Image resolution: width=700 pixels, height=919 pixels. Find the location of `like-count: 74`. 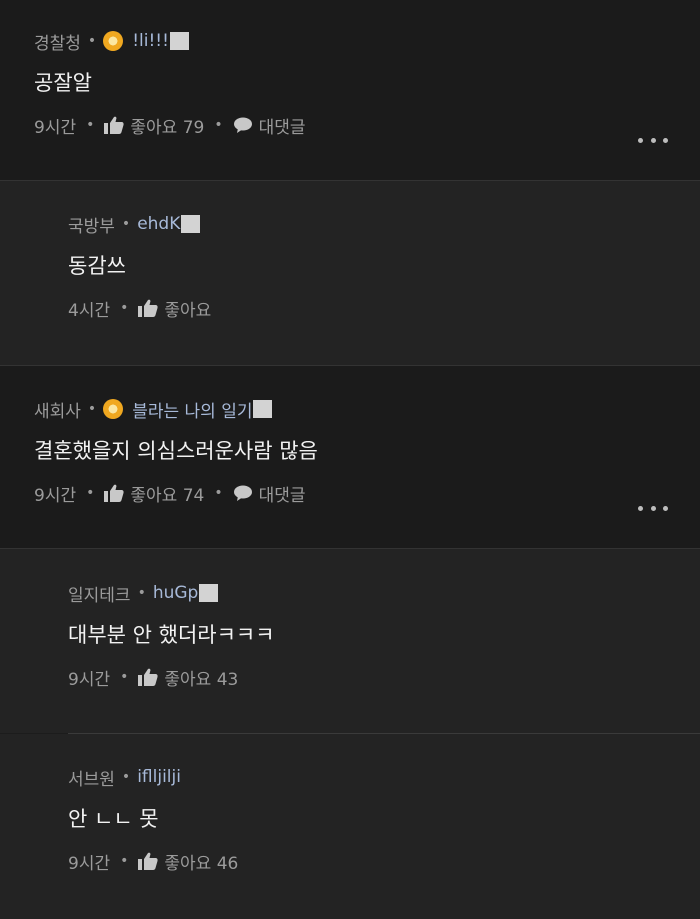

like-count: 74 is located at coordinates (193, 495).